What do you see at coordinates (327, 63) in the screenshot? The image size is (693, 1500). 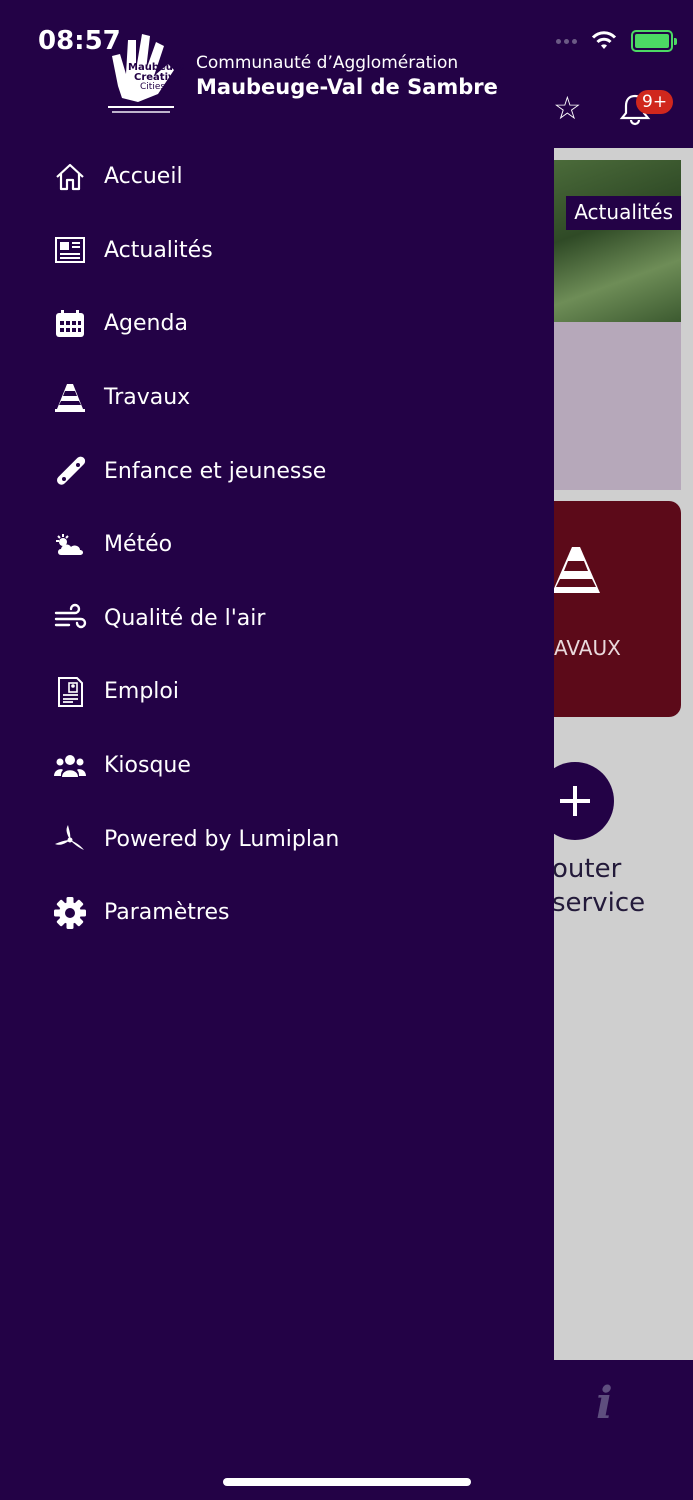 I see `brand-line-1: Communauté d’Agglomération` at bounding box center [327, 63].